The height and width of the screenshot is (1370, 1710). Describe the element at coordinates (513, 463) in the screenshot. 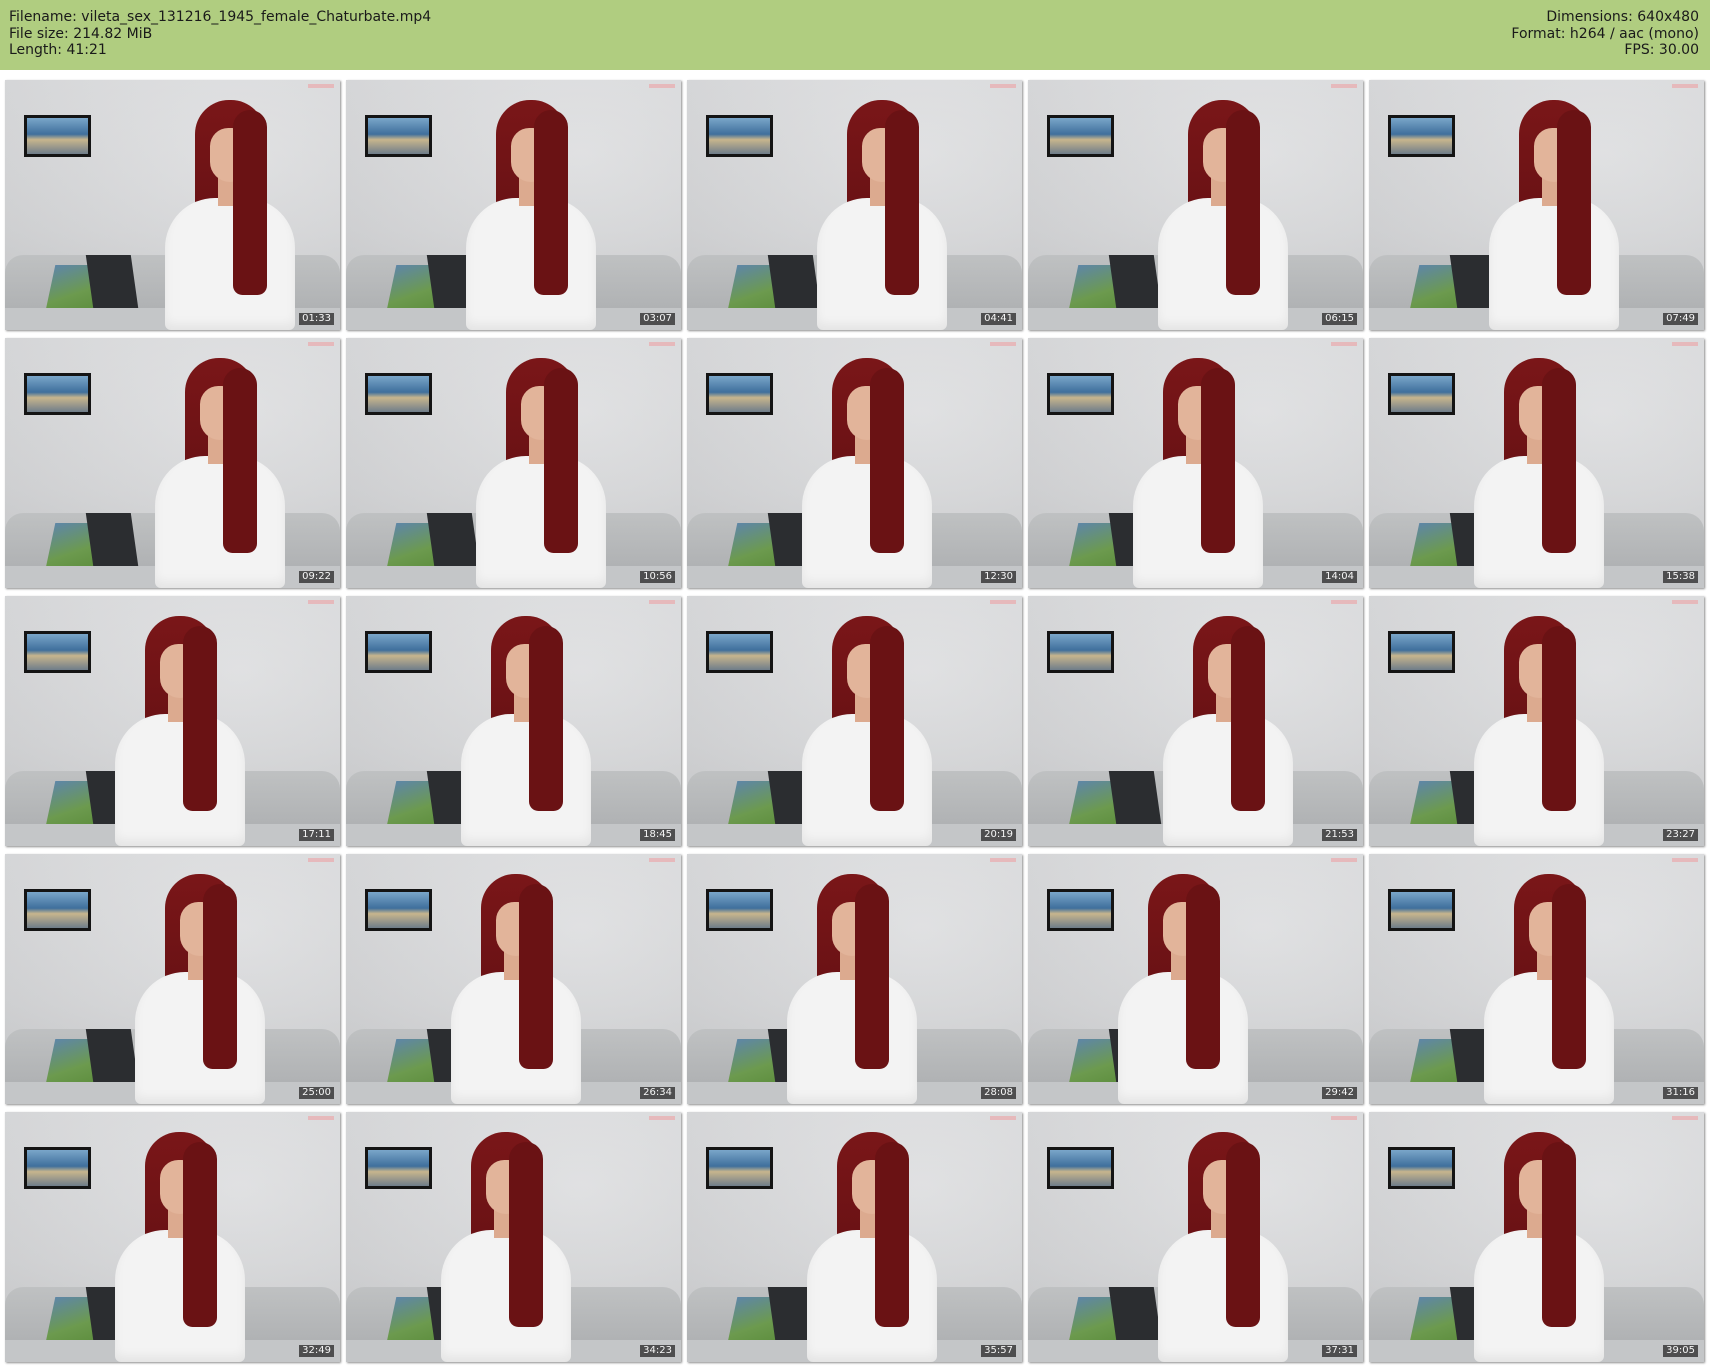

I see `video-thumbnail: 10:56` at that location.